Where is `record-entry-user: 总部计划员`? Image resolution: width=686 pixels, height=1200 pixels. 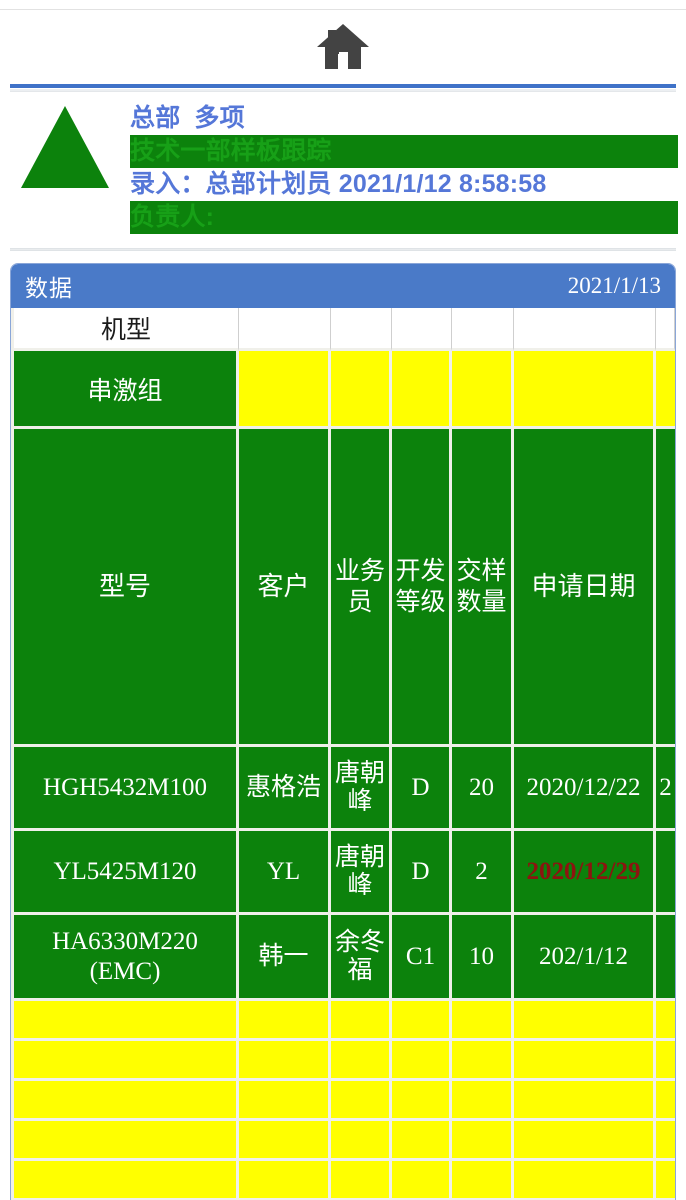
record-entry-user: 总部计划员 is located at coordinates (268, 184).